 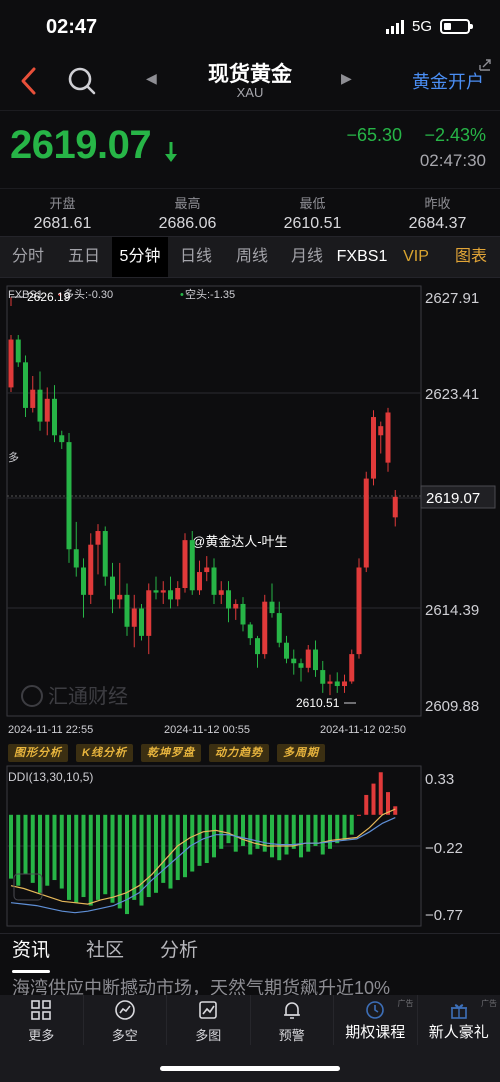 I want to click on price-change: −65.30, so click(x=374, y=135).